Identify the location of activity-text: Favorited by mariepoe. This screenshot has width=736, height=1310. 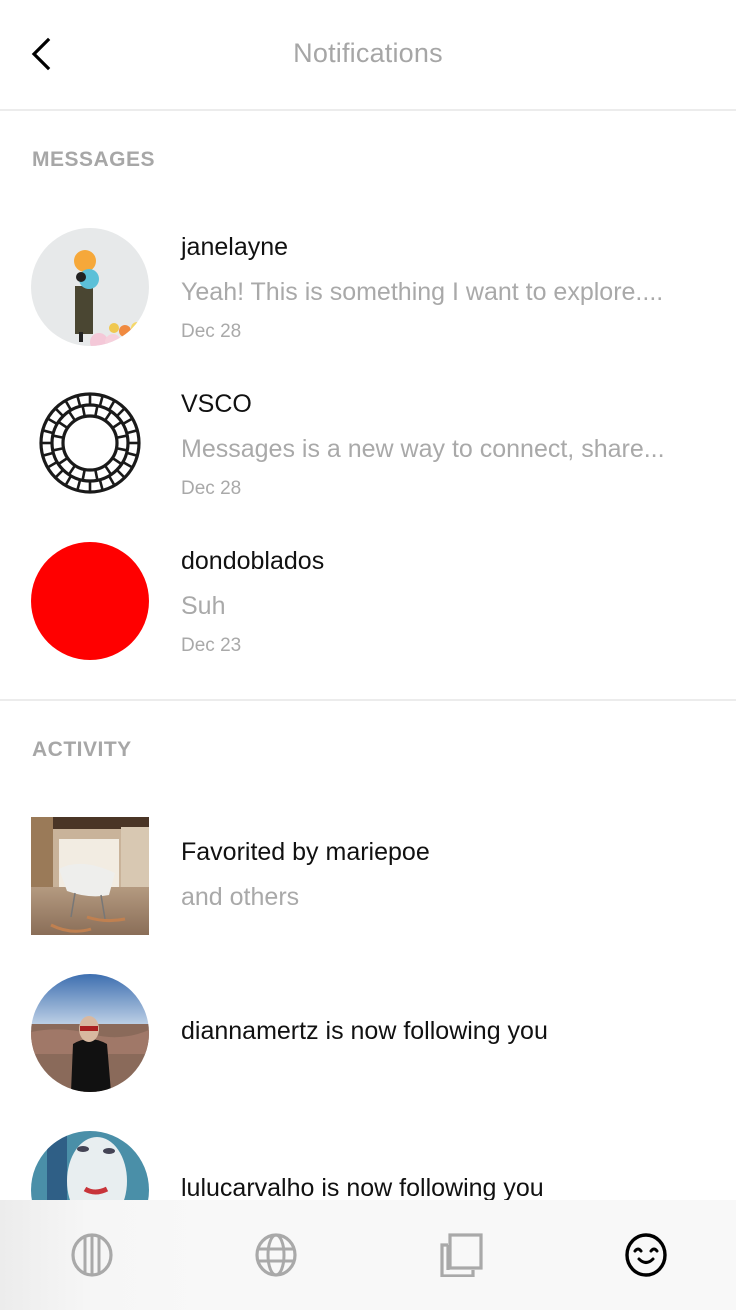
(305, 852).